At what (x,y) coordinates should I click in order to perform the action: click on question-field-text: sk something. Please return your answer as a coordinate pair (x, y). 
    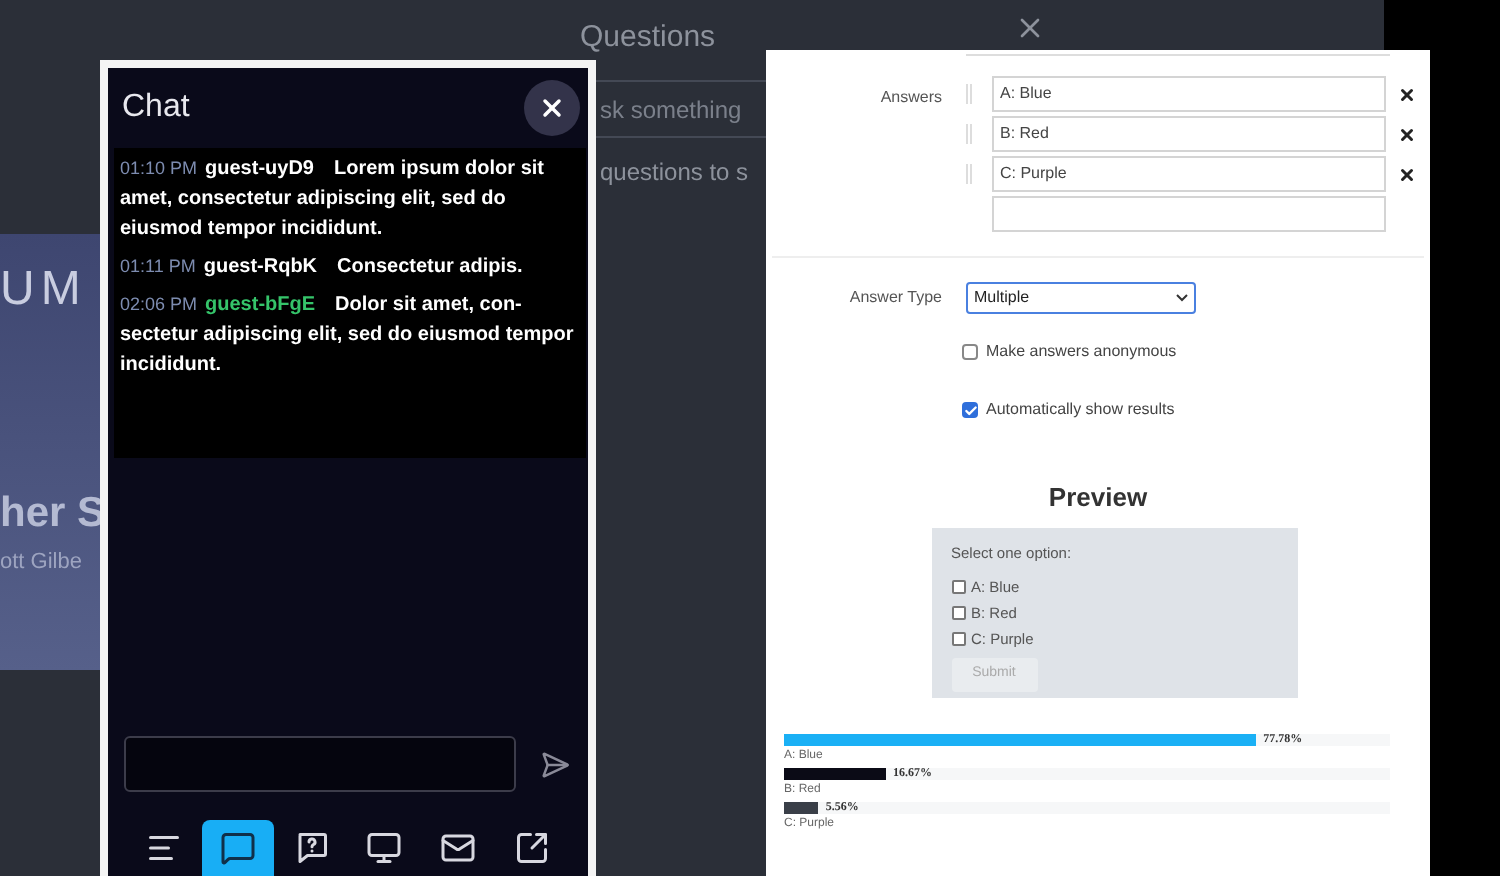
    Looking at the image, I should click on (671, 111).